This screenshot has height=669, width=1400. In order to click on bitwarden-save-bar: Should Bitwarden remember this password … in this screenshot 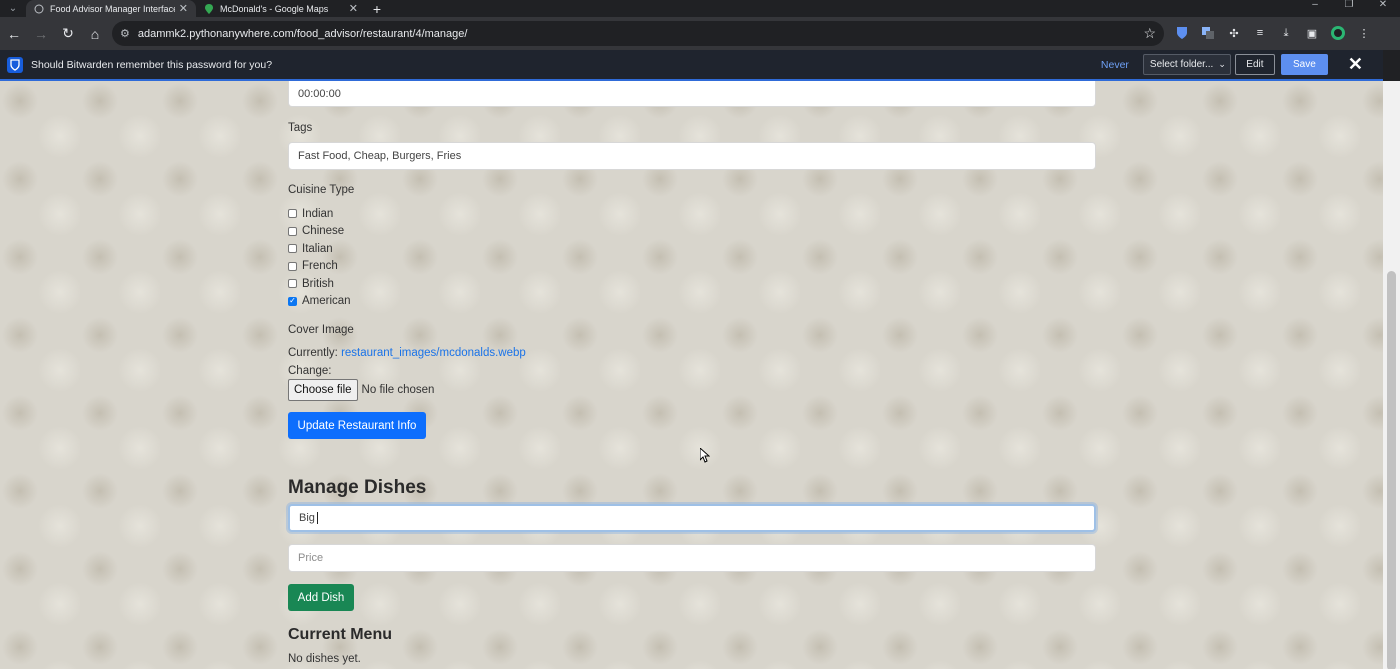, I will do `click(691, 65)`.